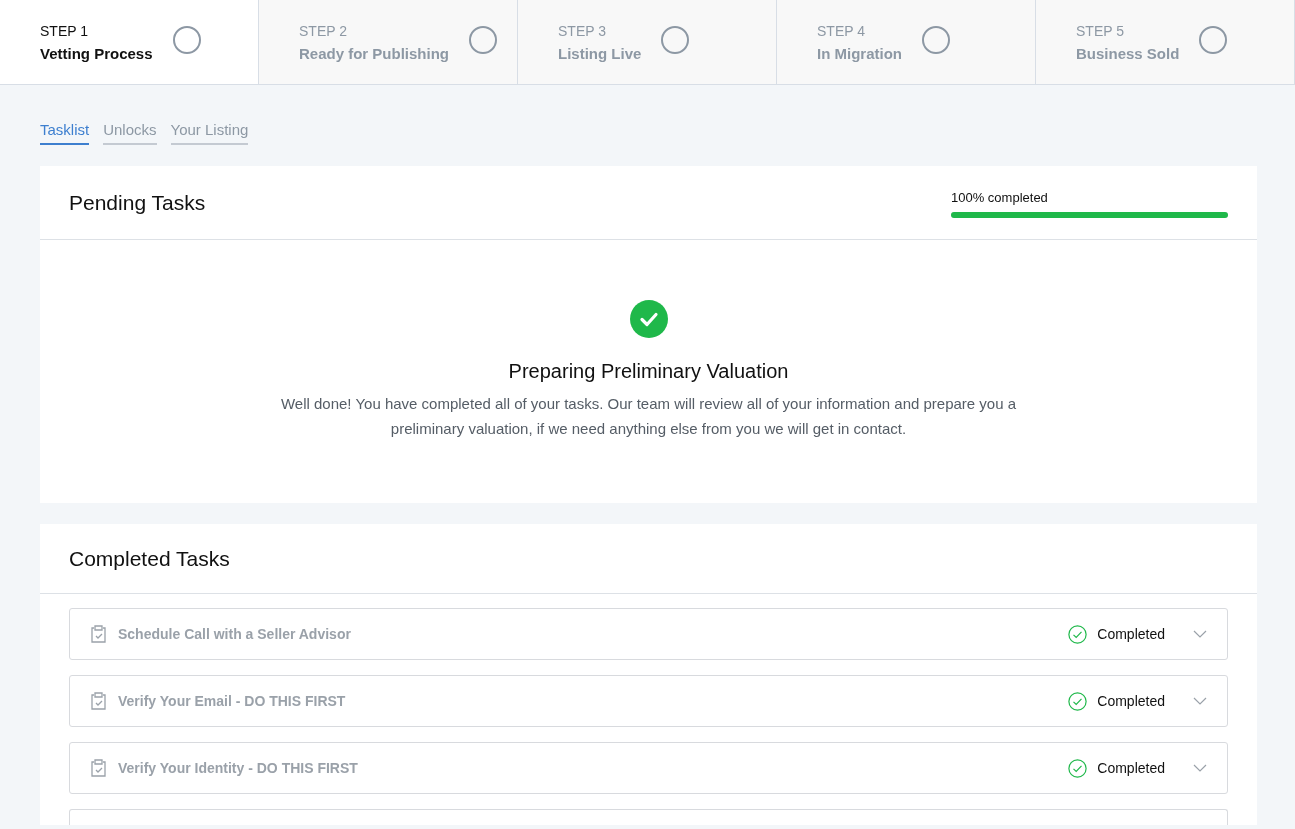 The width and height of the screenshot is (1295, 829). I want to click on tab: Tasklist, so click(65, 133).